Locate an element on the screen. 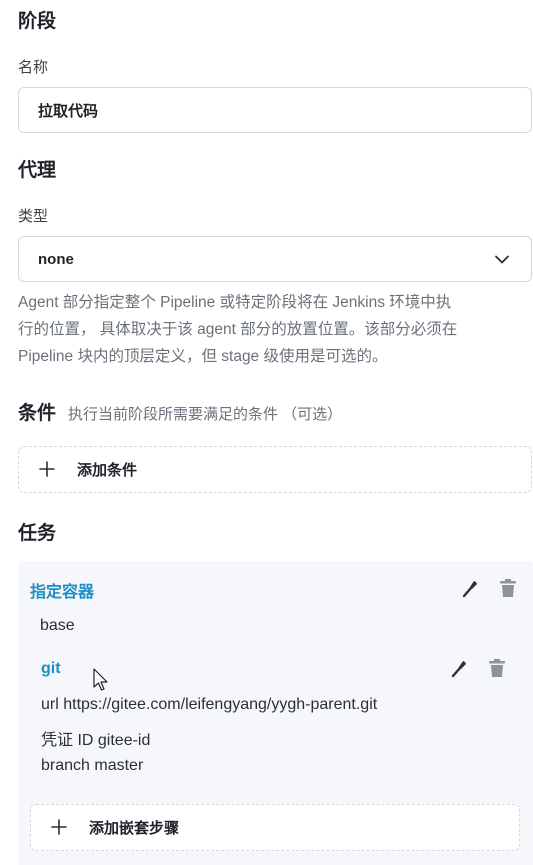  git-credential-line: 凭证 ID gitee-id is located at coordinates (96, 740).